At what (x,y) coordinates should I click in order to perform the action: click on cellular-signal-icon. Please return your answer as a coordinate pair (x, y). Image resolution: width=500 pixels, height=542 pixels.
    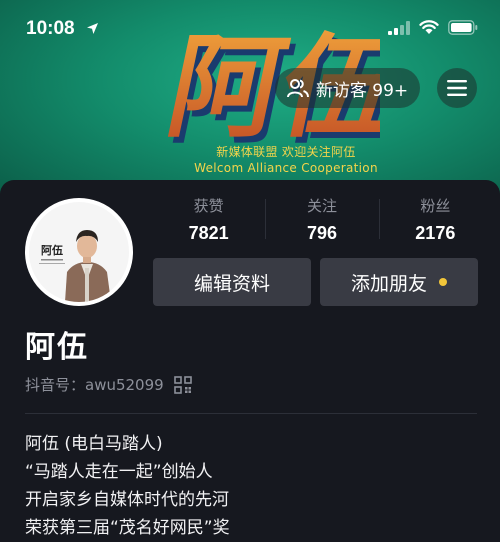
    Looking at the image, I should click on (399, 27).